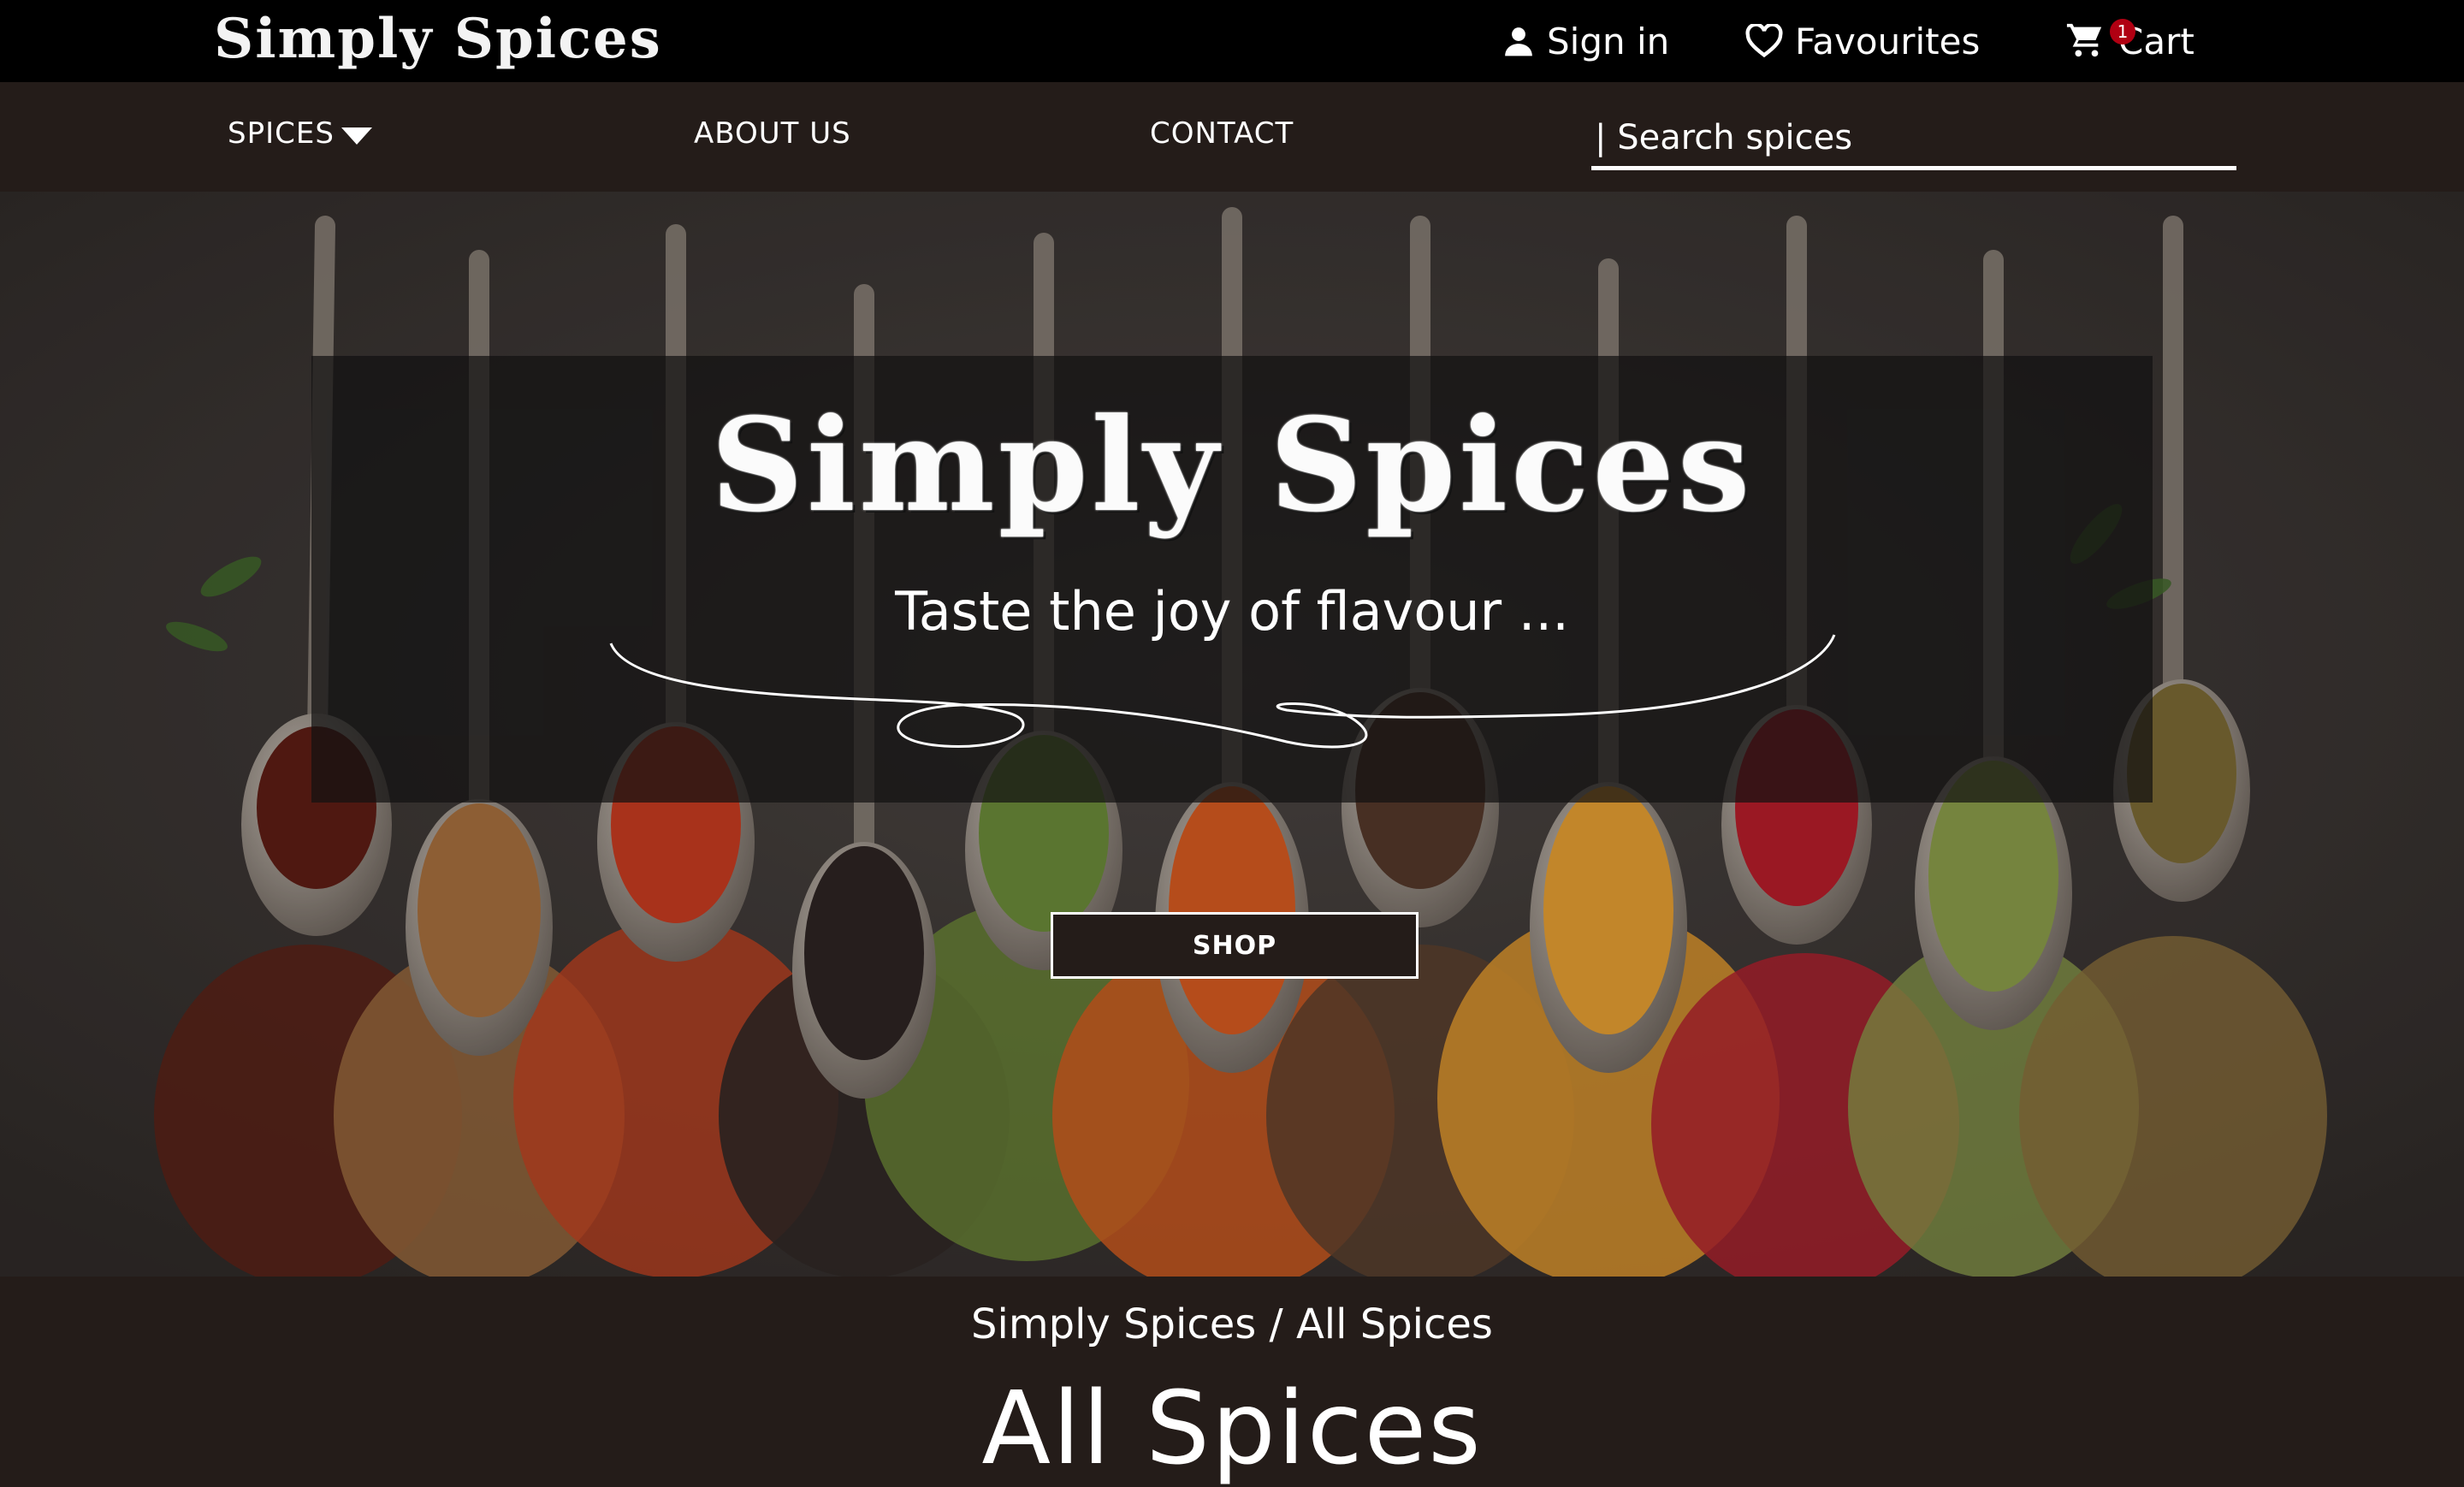  Describe the element at coordinates (1235, 945) in the screenshot. I see `shop-button: SHOP` at that location.